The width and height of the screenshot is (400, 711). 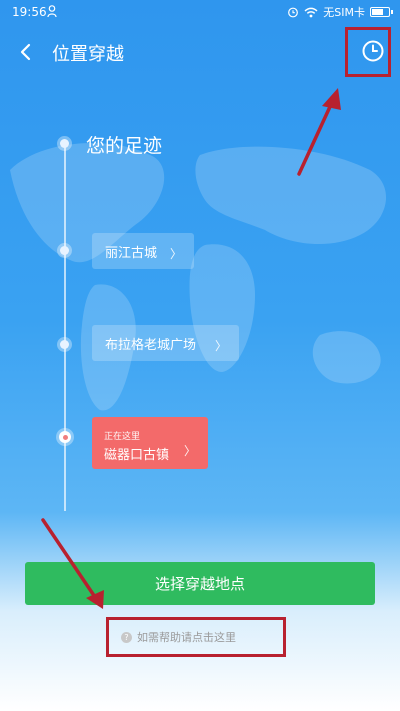 What do you see at coordinates (52, 11) in the screenshot?
I see `person-icon` at bounding box center [52, 11].